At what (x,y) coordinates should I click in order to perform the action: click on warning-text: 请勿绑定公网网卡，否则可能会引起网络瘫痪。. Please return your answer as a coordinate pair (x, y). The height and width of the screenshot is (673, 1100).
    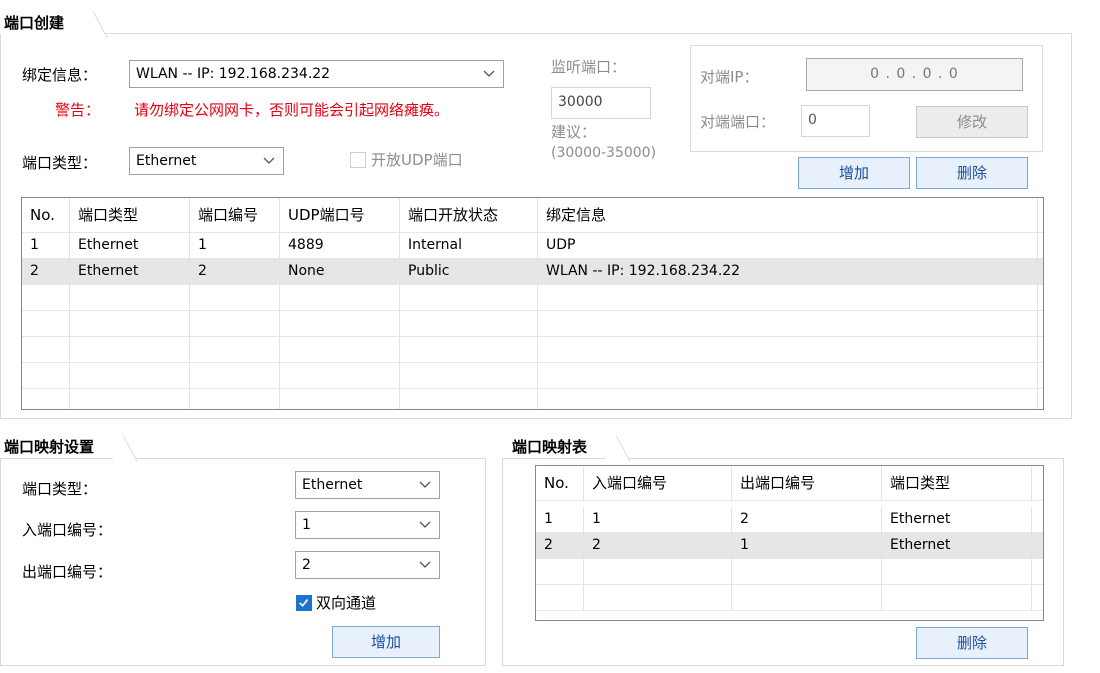
    Looking at the image, I should click on (292, 110).